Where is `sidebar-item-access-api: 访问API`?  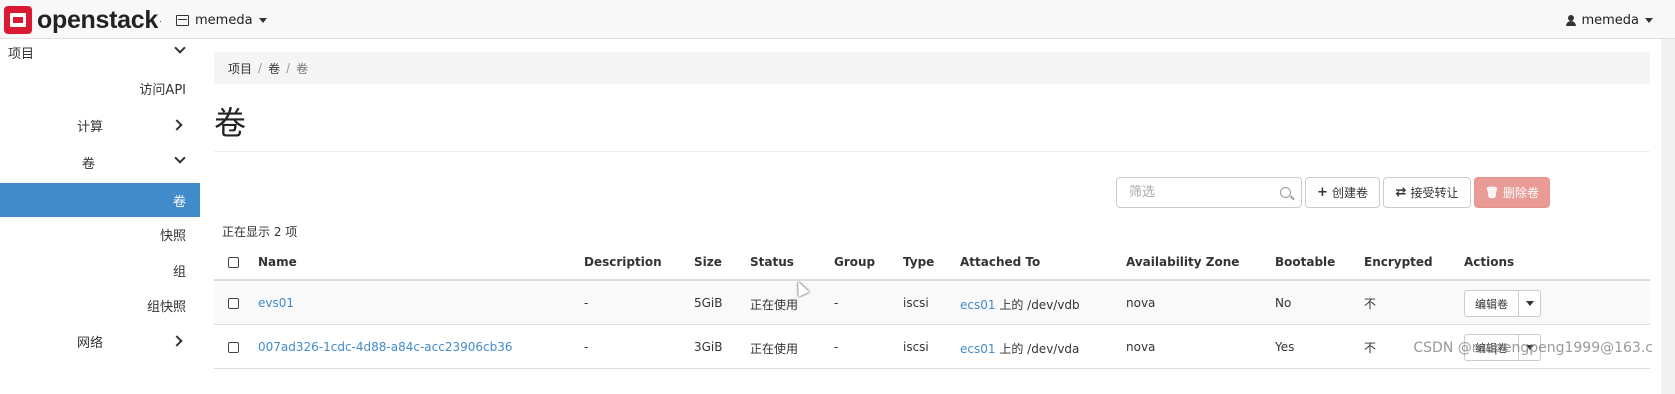
sidebar-item-access-api: 访问API is located at coordinates (100, 88).